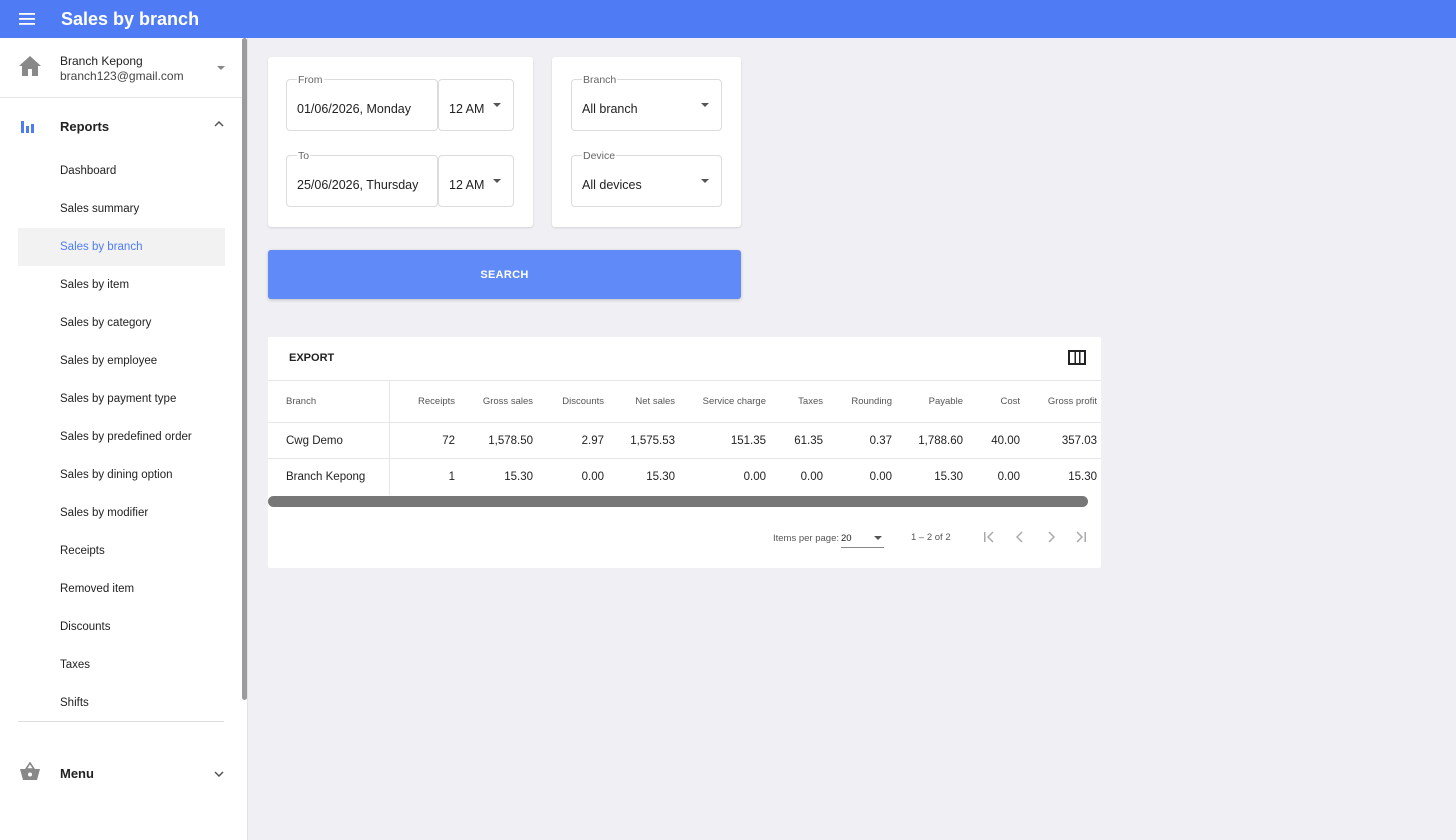 This screenshot has width=1456, height=840. What do you see at coordinates (646, 178) in the screenshot?
I see `device-select: Device All devices` at bounding box center [646, 178].